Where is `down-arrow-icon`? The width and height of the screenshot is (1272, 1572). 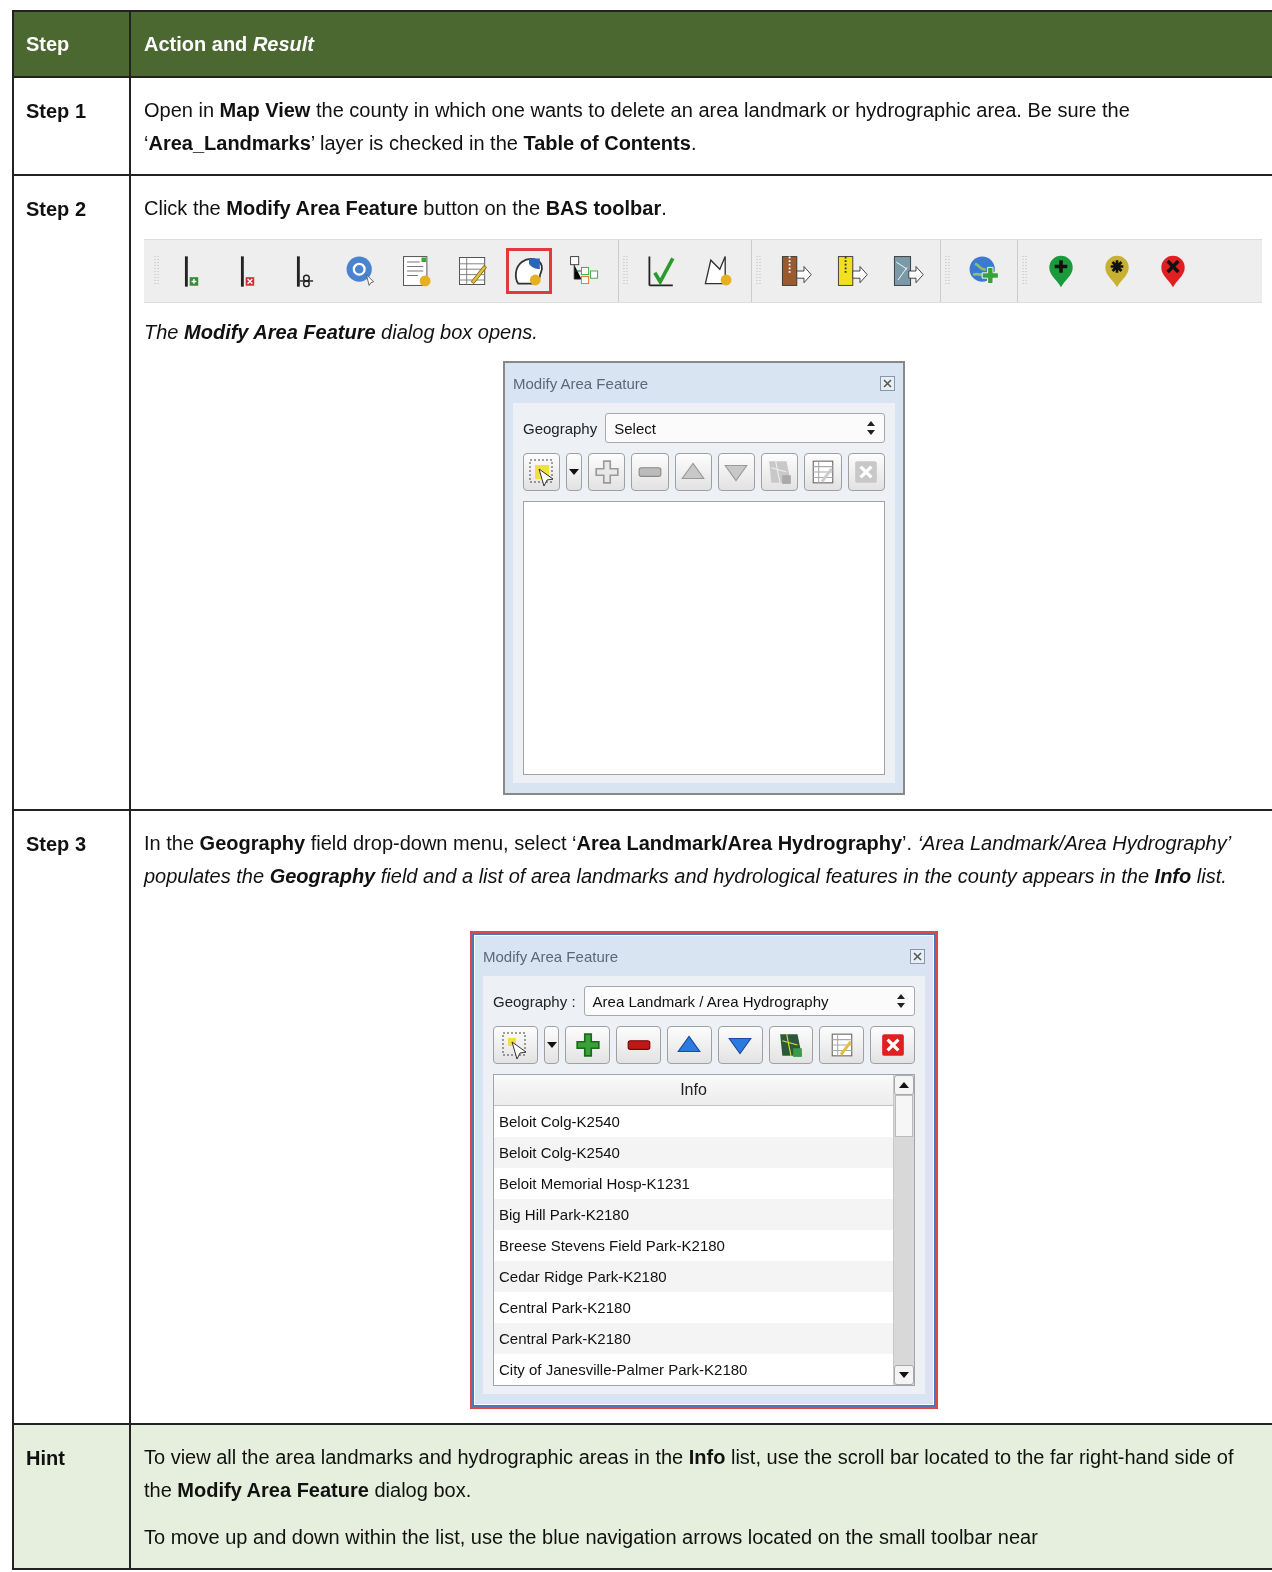 down-arrow-icon is located at coordinates (904, 1375).